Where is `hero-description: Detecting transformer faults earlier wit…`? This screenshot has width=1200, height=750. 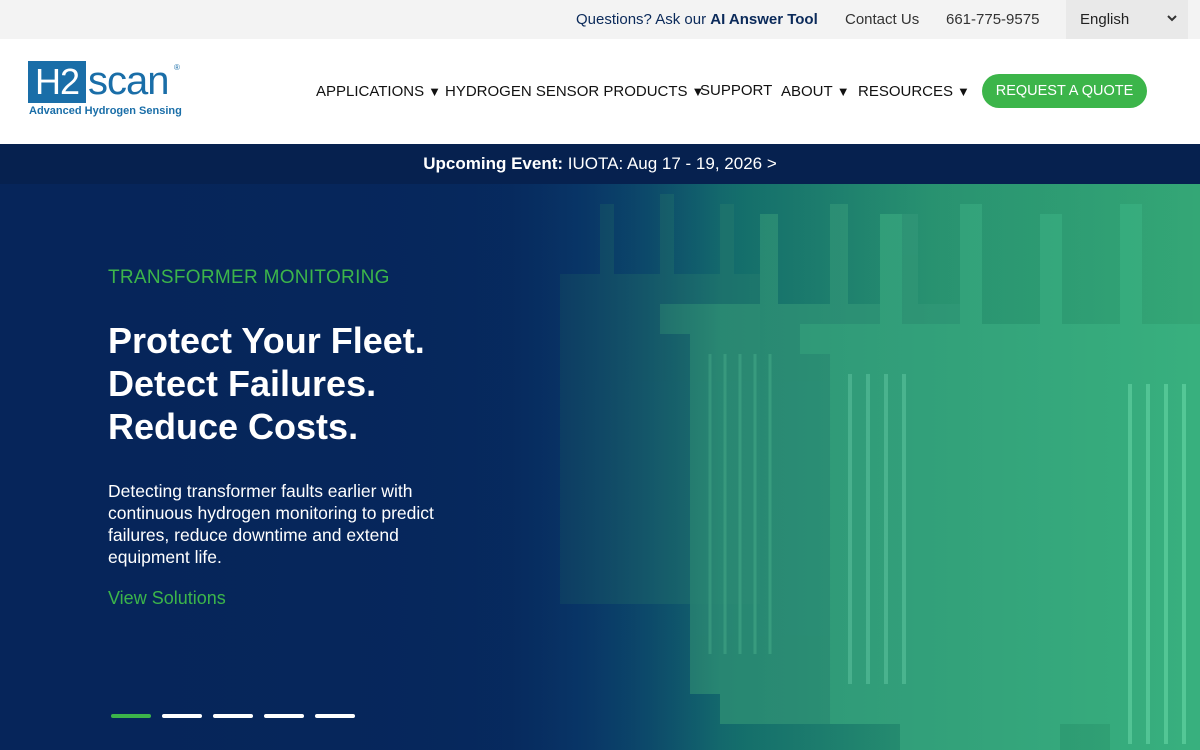
hero-description: Detecting transformer faults earlier wit… is located at coordinates (271, 524).